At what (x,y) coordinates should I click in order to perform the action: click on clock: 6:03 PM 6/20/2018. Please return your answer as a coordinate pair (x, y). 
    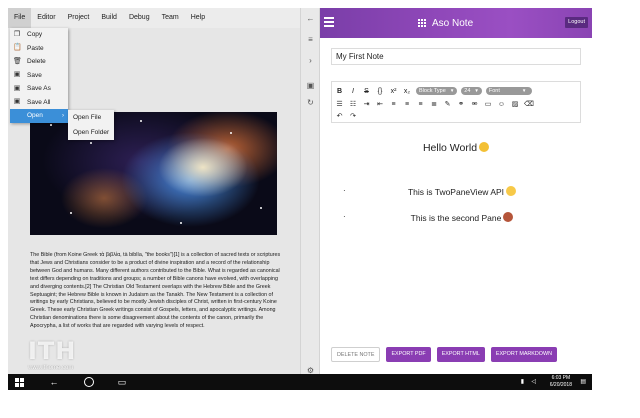
    Looking at the image, I should click on (561, 382).